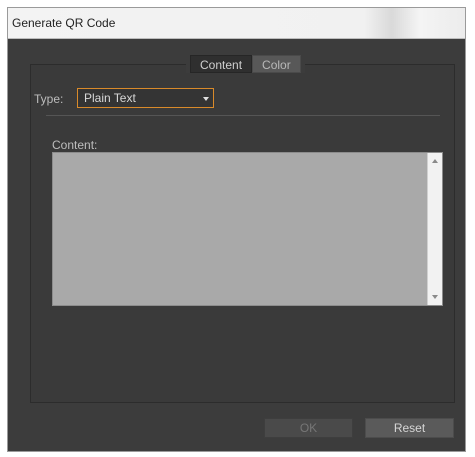 This screenshot has height=457, width=475. Describe the element at coordinates (435, 297) in the screenshot. I see `scroll-down-arrow-icon` at that location.